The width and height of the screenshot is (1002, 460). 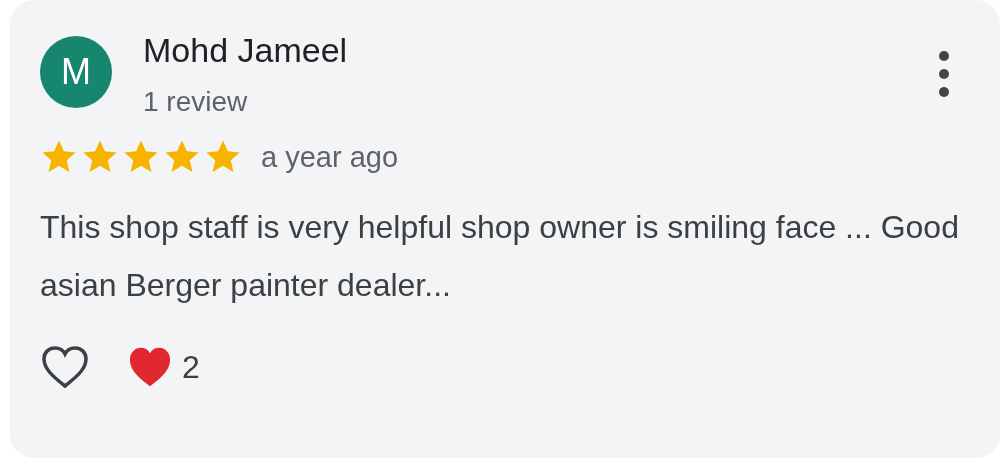 I want to click on author-name: Mohd Jameel, so click(x=246, y=50).